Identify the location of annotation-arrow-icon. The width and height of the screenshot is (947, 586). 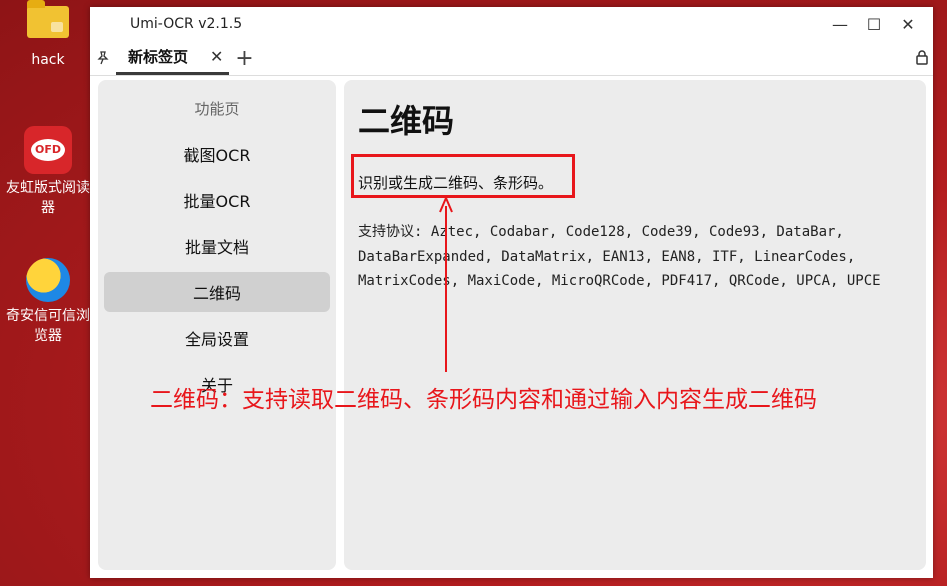
(446, 283).